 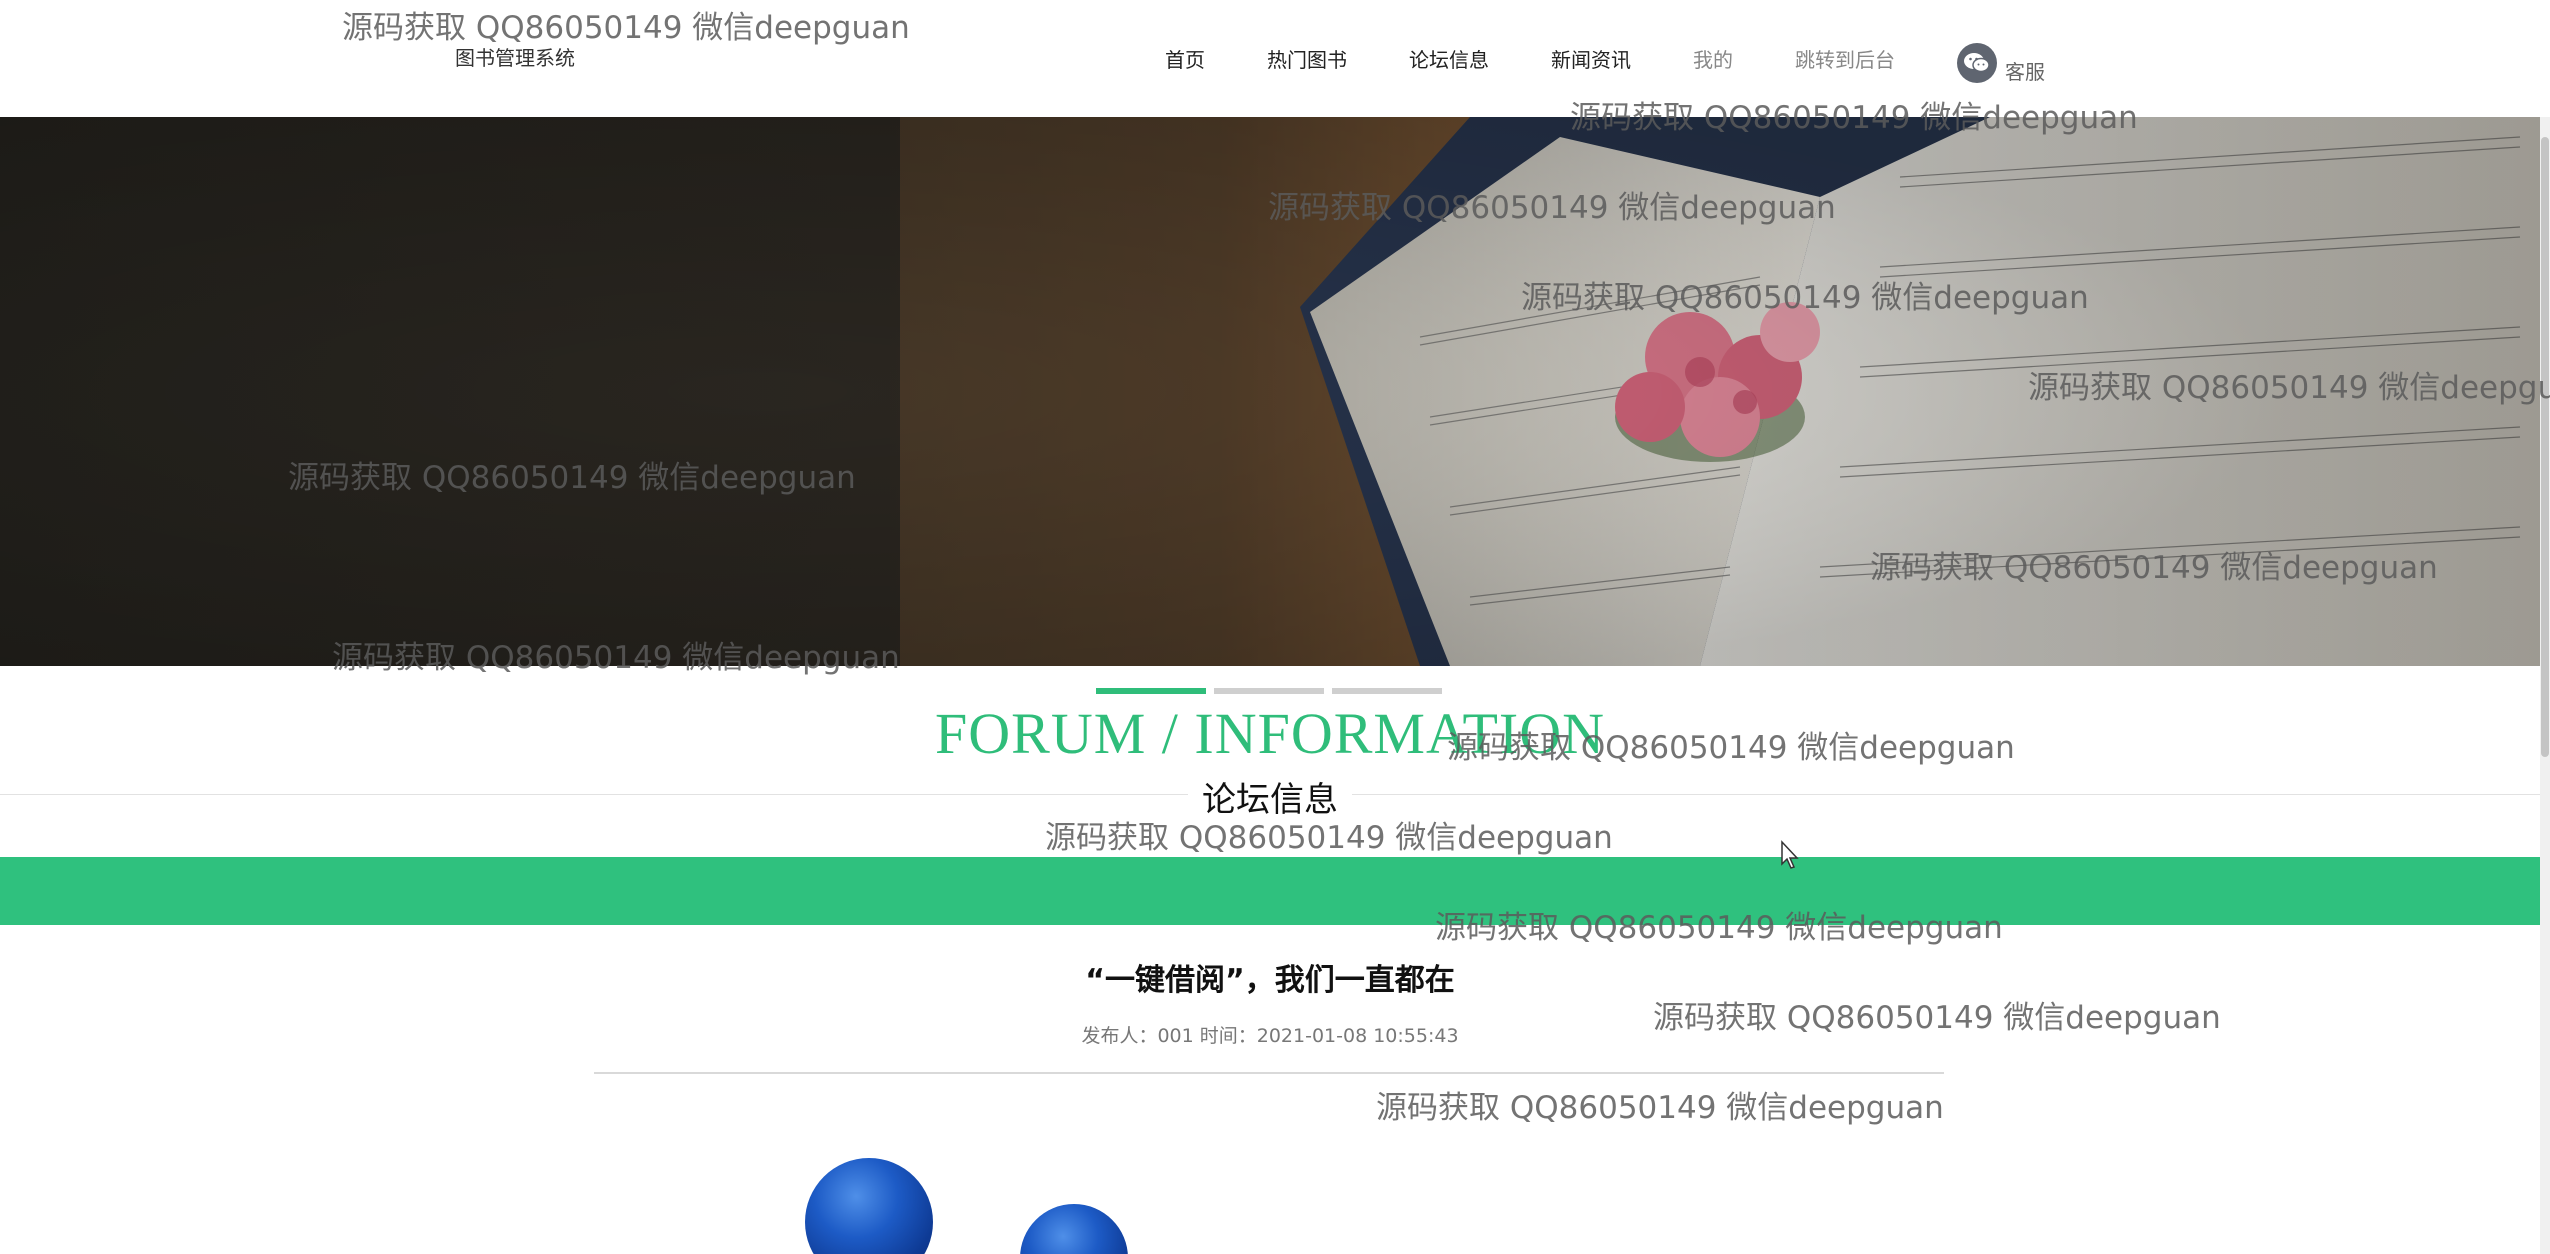 What do you see at coordinates (1845, 58) in the screenshot?
I see `nav-admin: 跳转到后台` at bounding box center [1845, 58].